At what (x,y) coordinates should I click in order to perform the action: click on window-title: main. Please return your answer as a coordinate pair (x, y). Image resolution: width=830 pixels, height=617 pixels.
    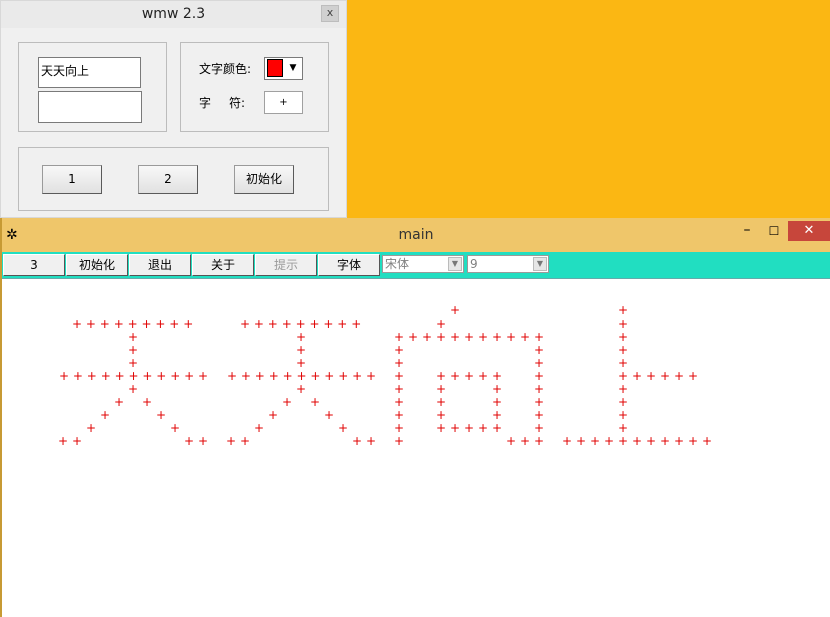
    Looking at the image, I should click on (416, 235).